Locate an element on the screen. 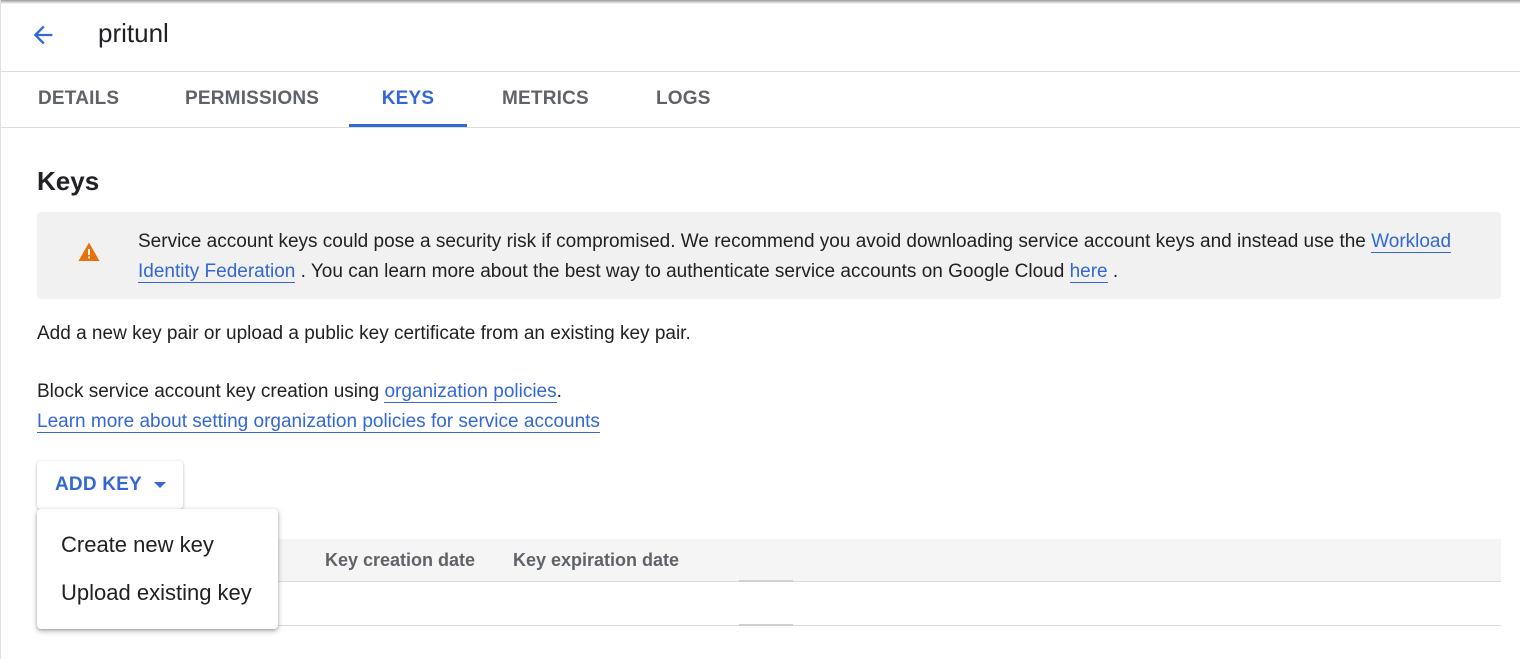 The width and height of the screenshot is (1520, 659). warning-icon is located at coordinates (89, 251).